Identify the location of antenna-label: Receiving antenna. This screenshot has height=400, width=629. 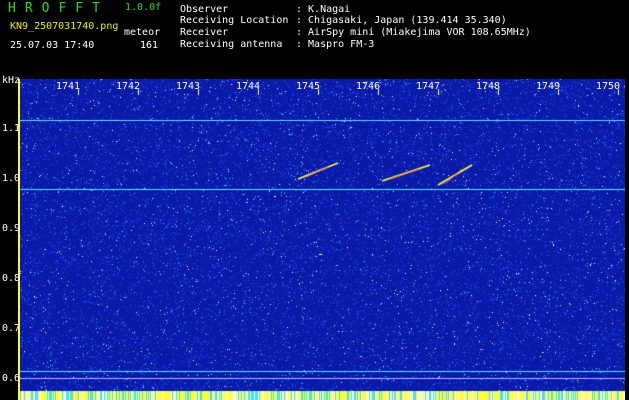
(231, 44).